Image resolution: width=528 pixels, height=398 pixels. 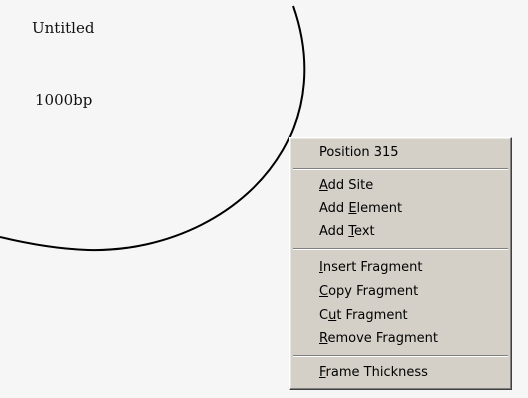 I want to click on map-length-label: 1000bp, so click(x=64, y=100).